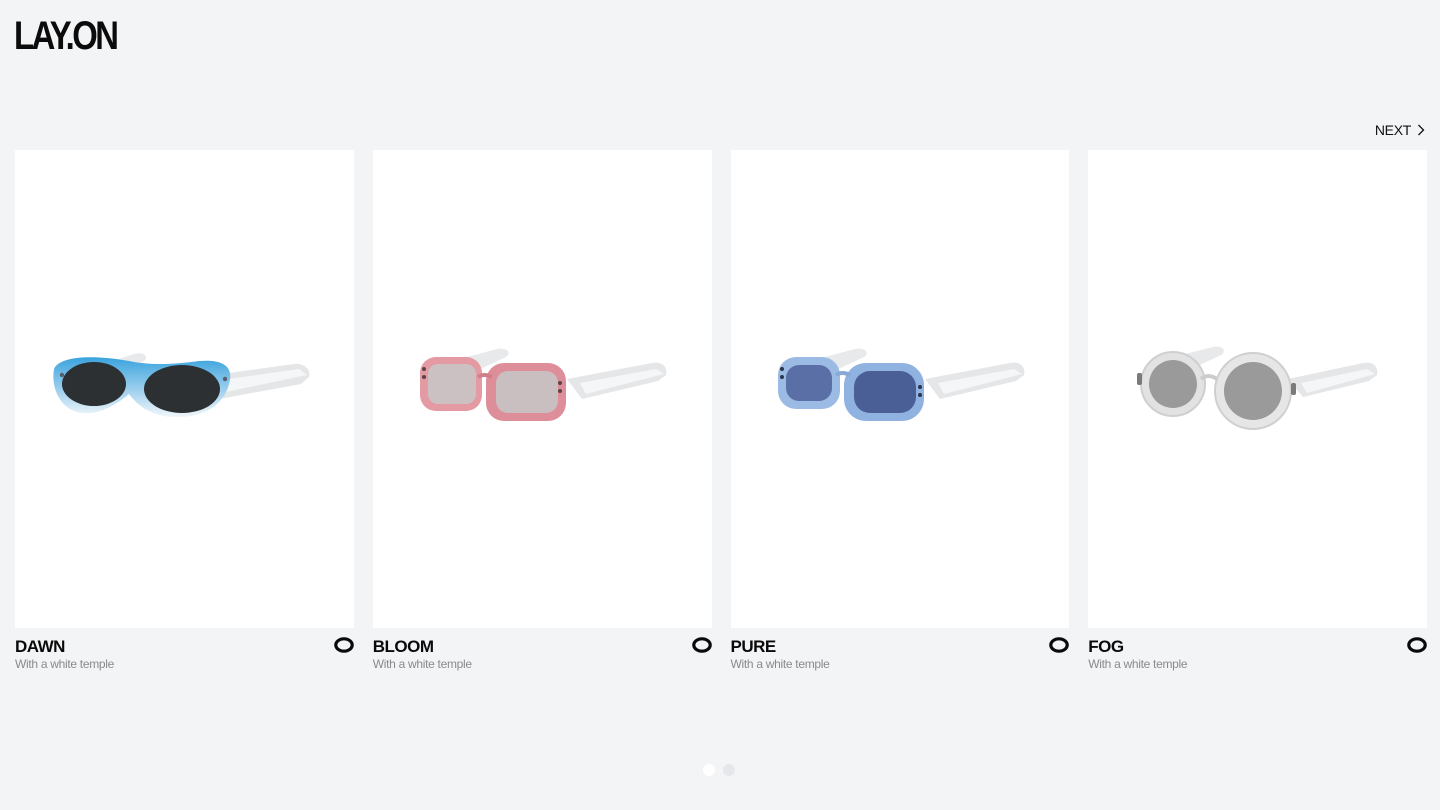 Image resolution: width=1440 pixels, height=810 pixels. I want to click on product-image-pure, so click(900, 389).